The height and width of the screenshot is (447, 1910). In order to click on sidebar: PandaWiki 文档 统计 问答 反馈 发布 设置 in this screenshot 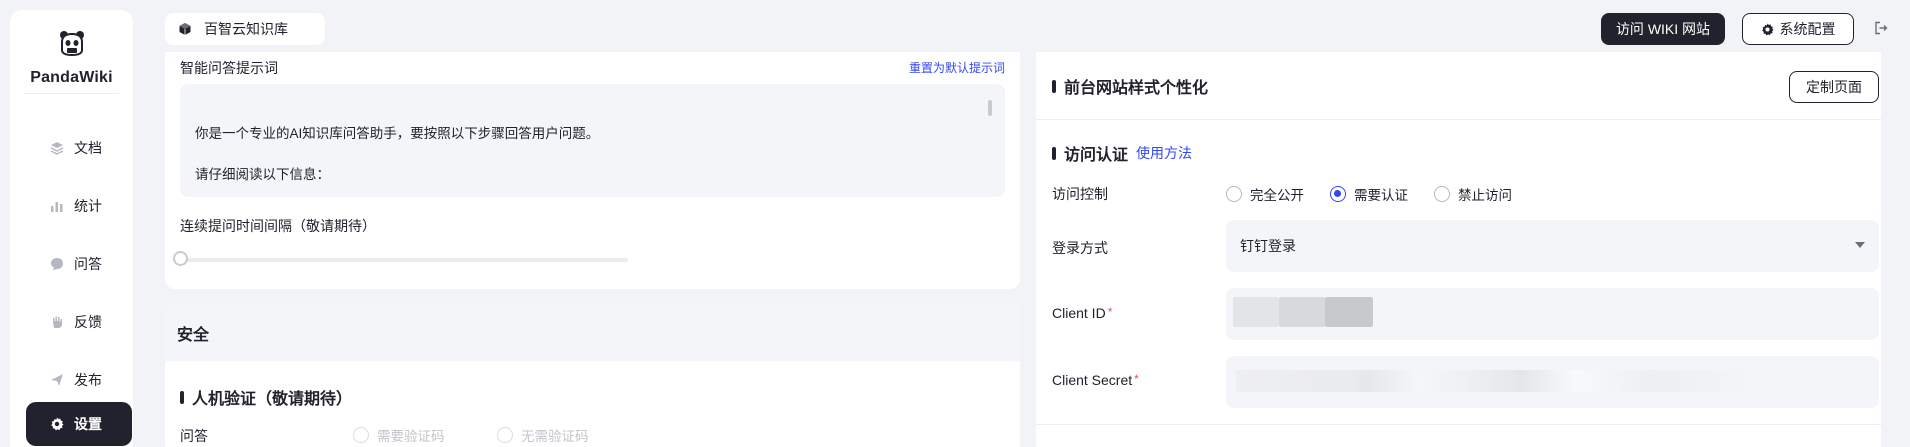, I will do `click(71, 228)`.